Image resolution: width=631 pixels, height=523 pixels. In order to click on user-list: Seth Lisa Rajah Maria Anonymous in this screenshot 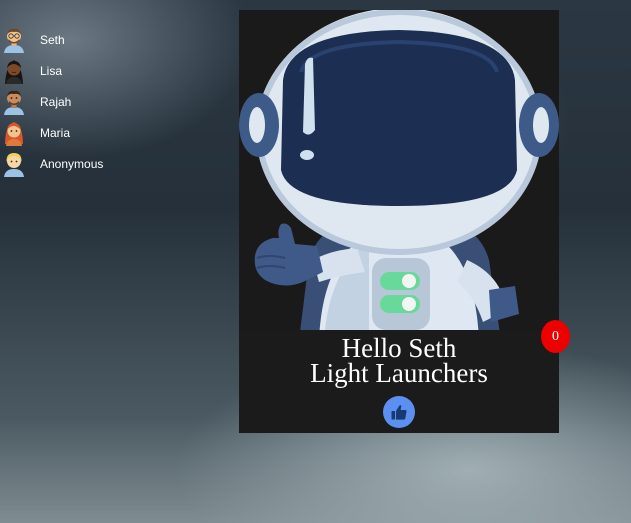, I will do `click(75, 101)`.